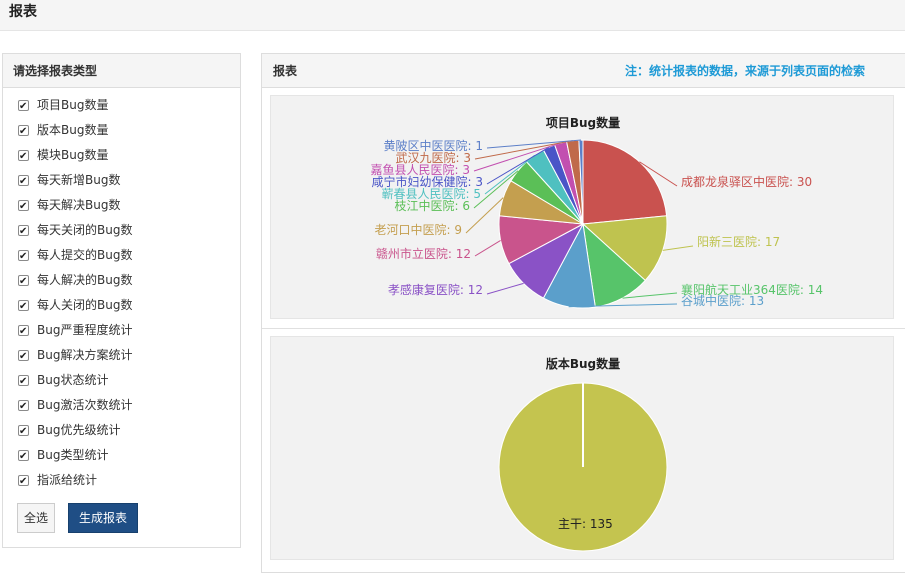  Describe the element at coordinates (121, 71) in the screenshot. I see `report-type-panel-title: 请选择报表类型` at that location.